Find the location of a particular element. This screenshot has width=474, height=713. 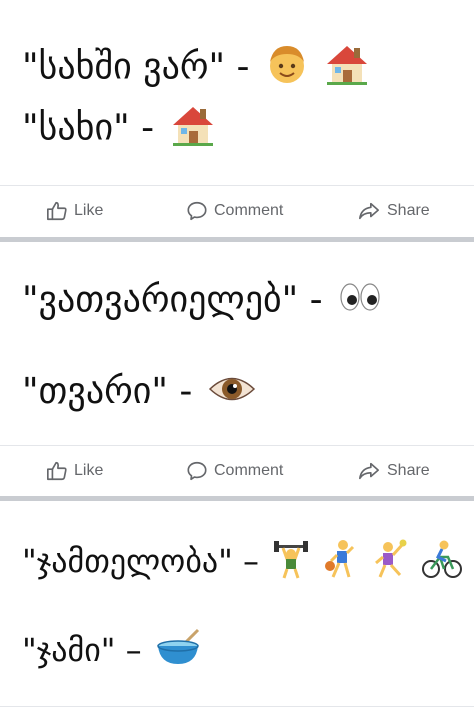

bowl-icon is located at coordinates (179, 652).